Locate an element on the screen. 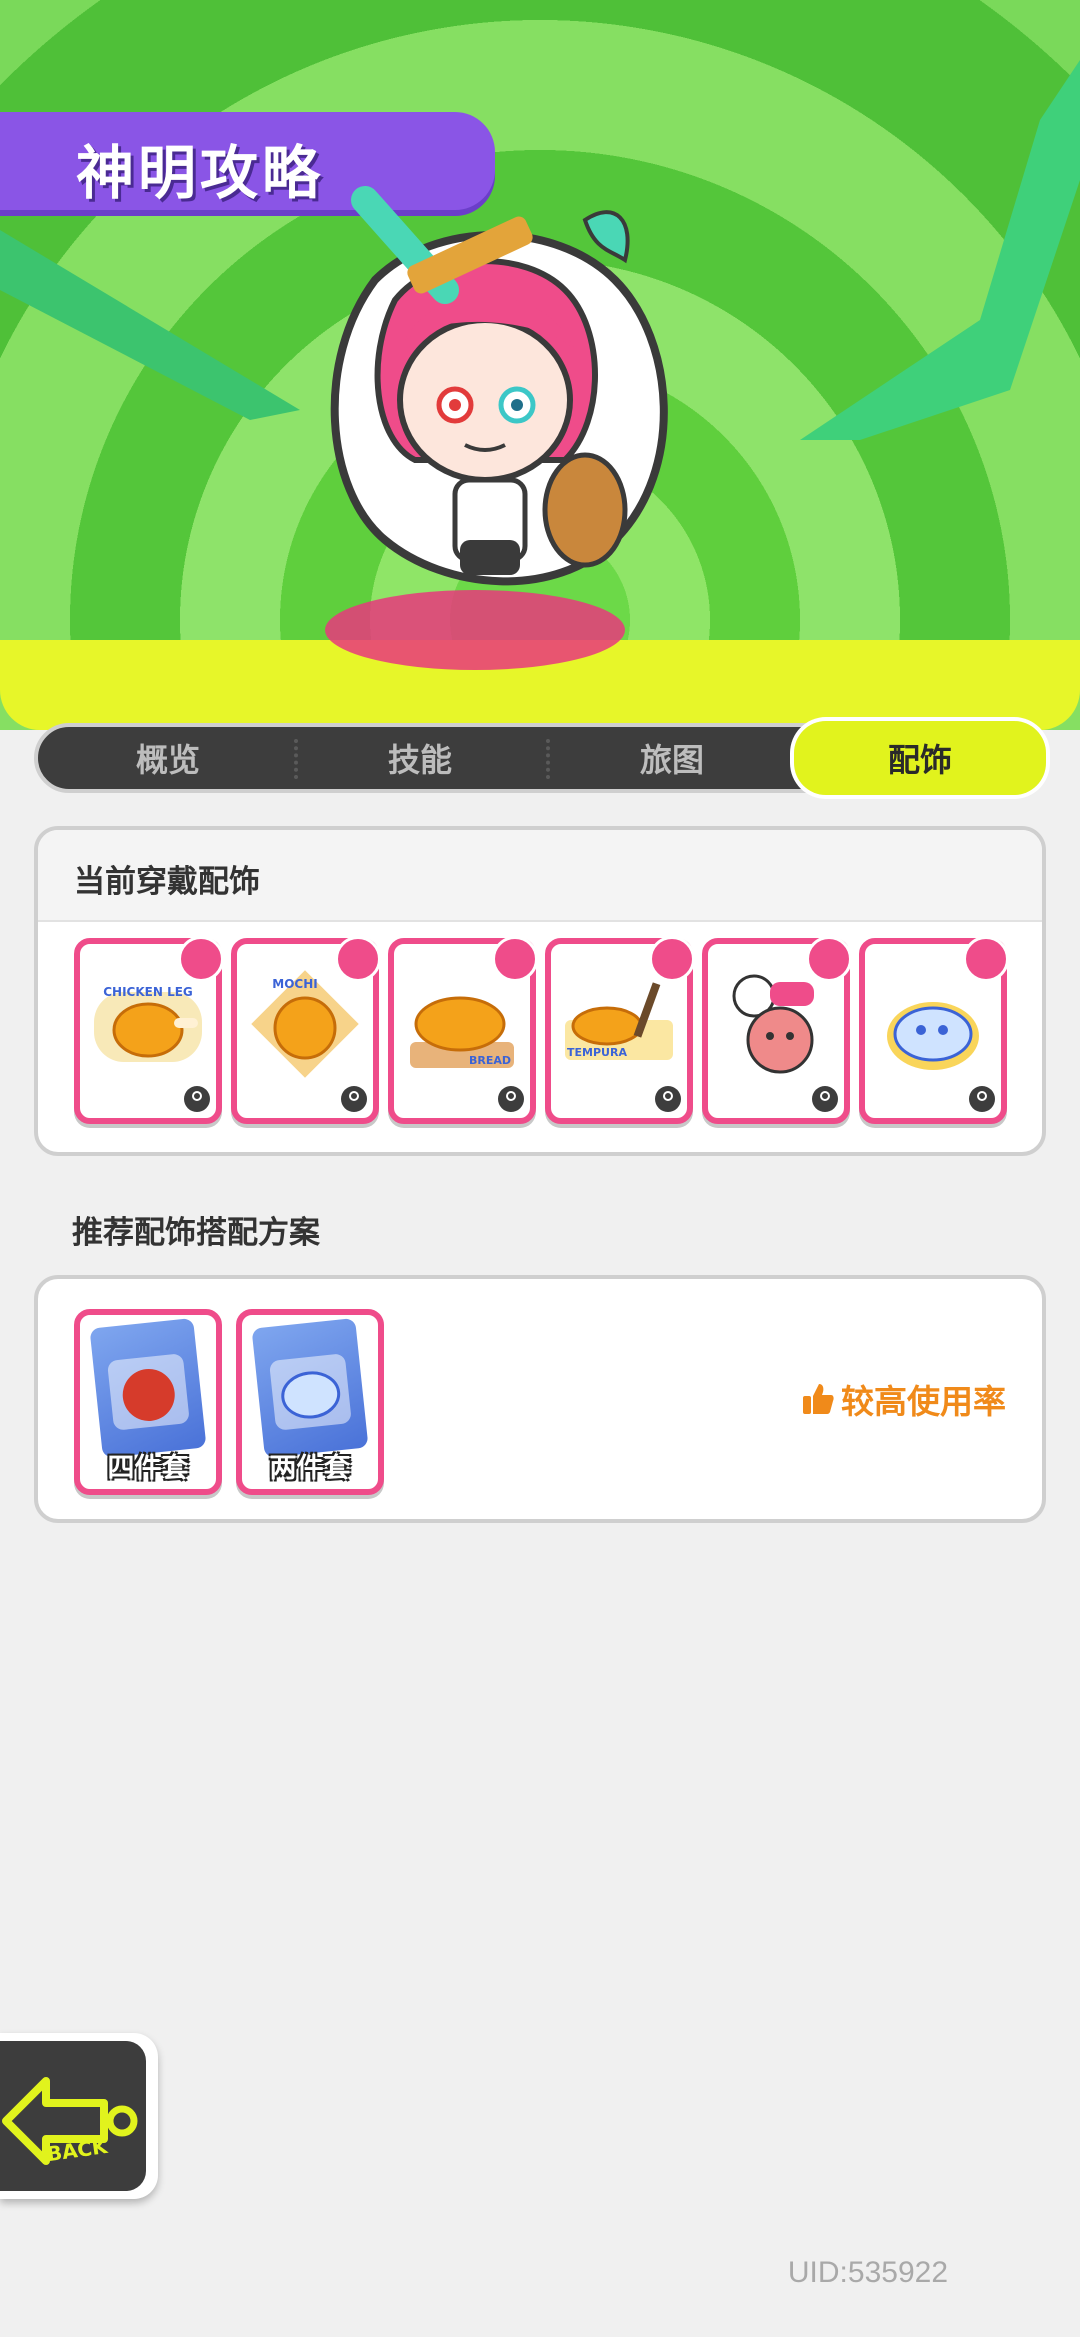 Image resolution: width=1080 pixels, height=2337 pixels. tab-skills-label: 技能 is located at coordinates (419, 760).